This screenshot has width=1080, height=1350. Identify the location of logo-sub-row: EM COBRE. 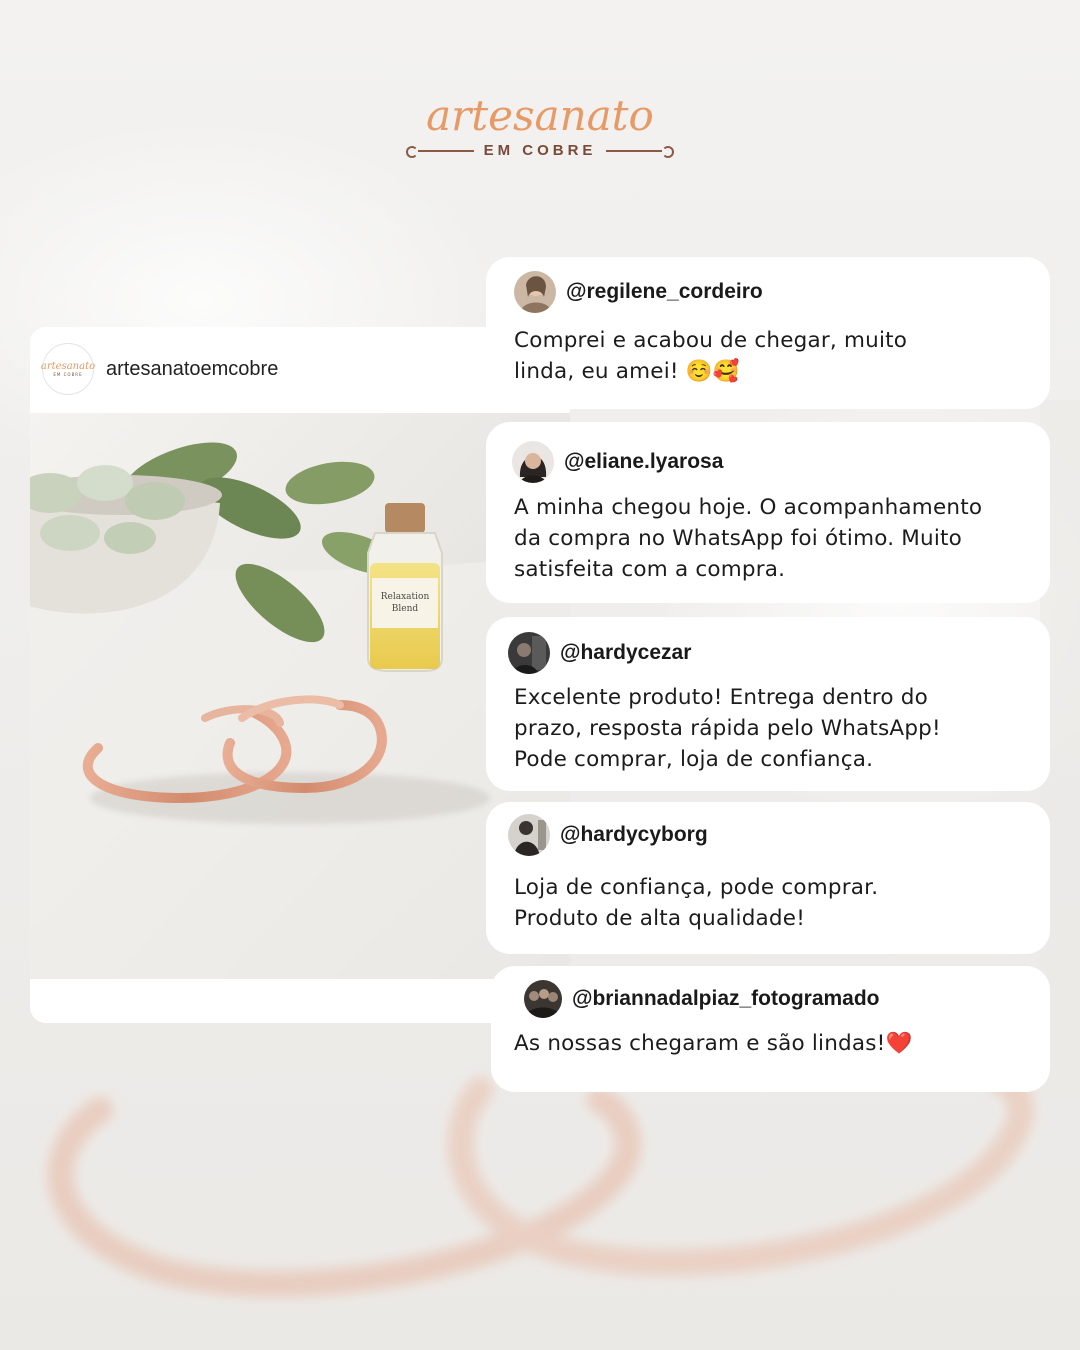
(540, 150).